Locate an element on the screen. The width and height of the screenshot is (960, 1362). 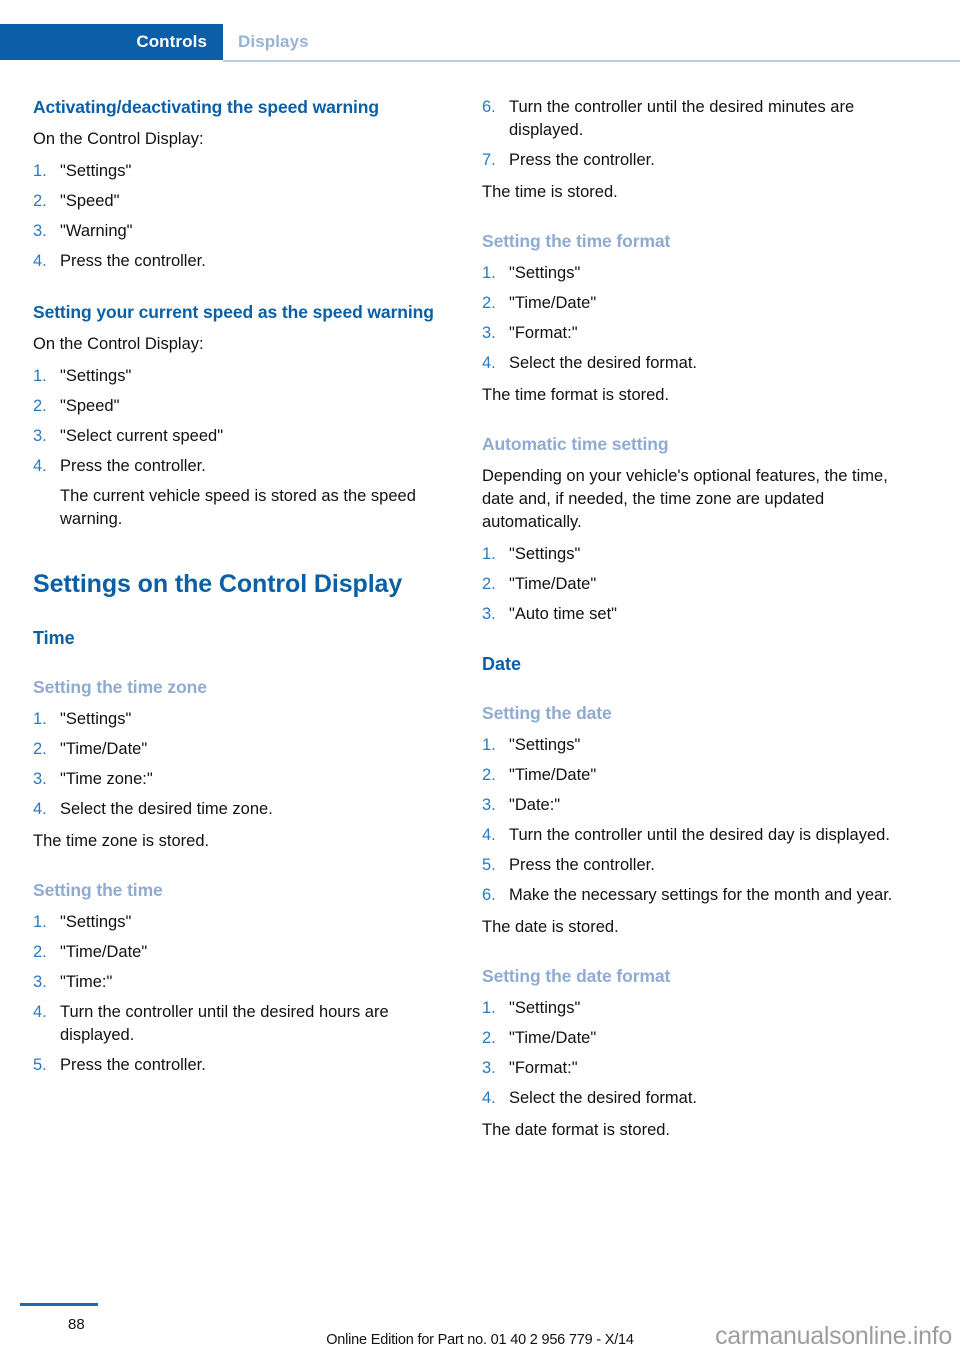
step-text: Select the desired time zone. is located at coordinates (166, 809).